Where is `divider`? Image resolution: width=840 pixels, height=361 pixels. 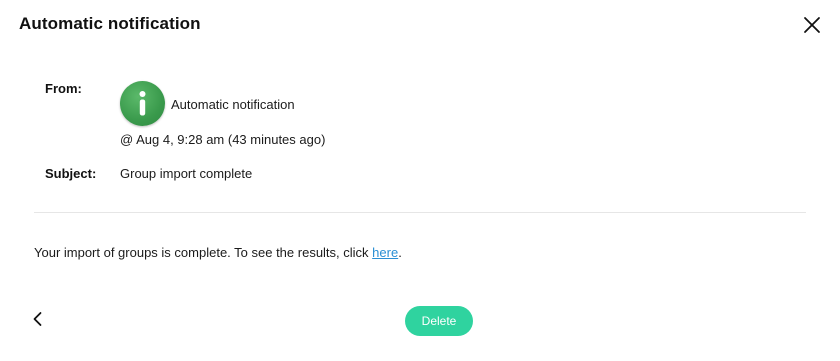 divider is located at coordinates (420, 212).